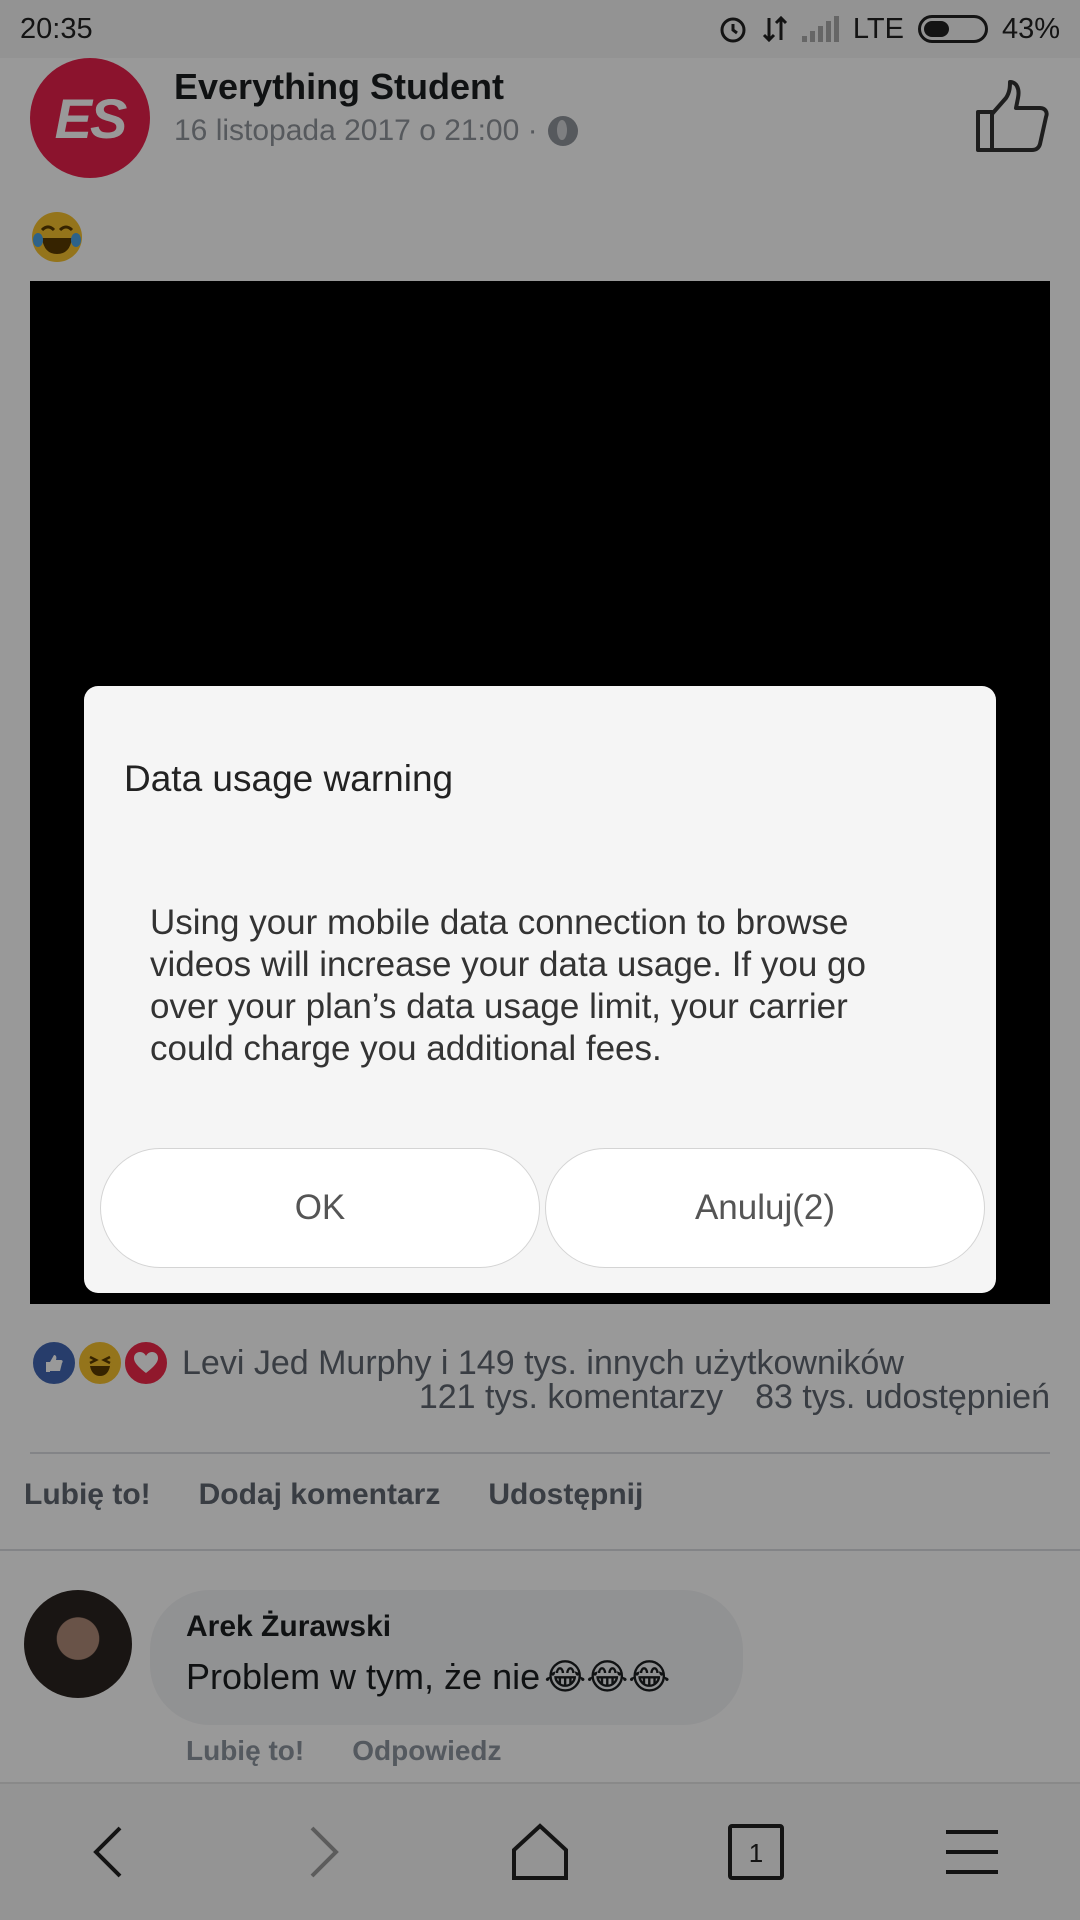  I want to click on ok-button: OK, so click(320, 1208).